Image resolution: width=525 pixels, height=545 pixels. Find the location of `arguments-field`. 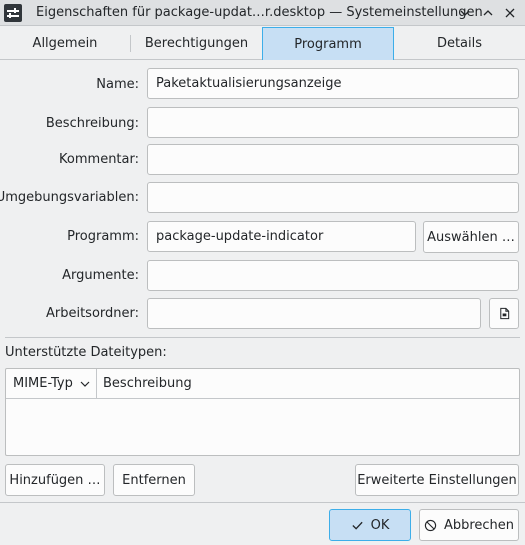

arguments-field is located at coordinates (333, 275).